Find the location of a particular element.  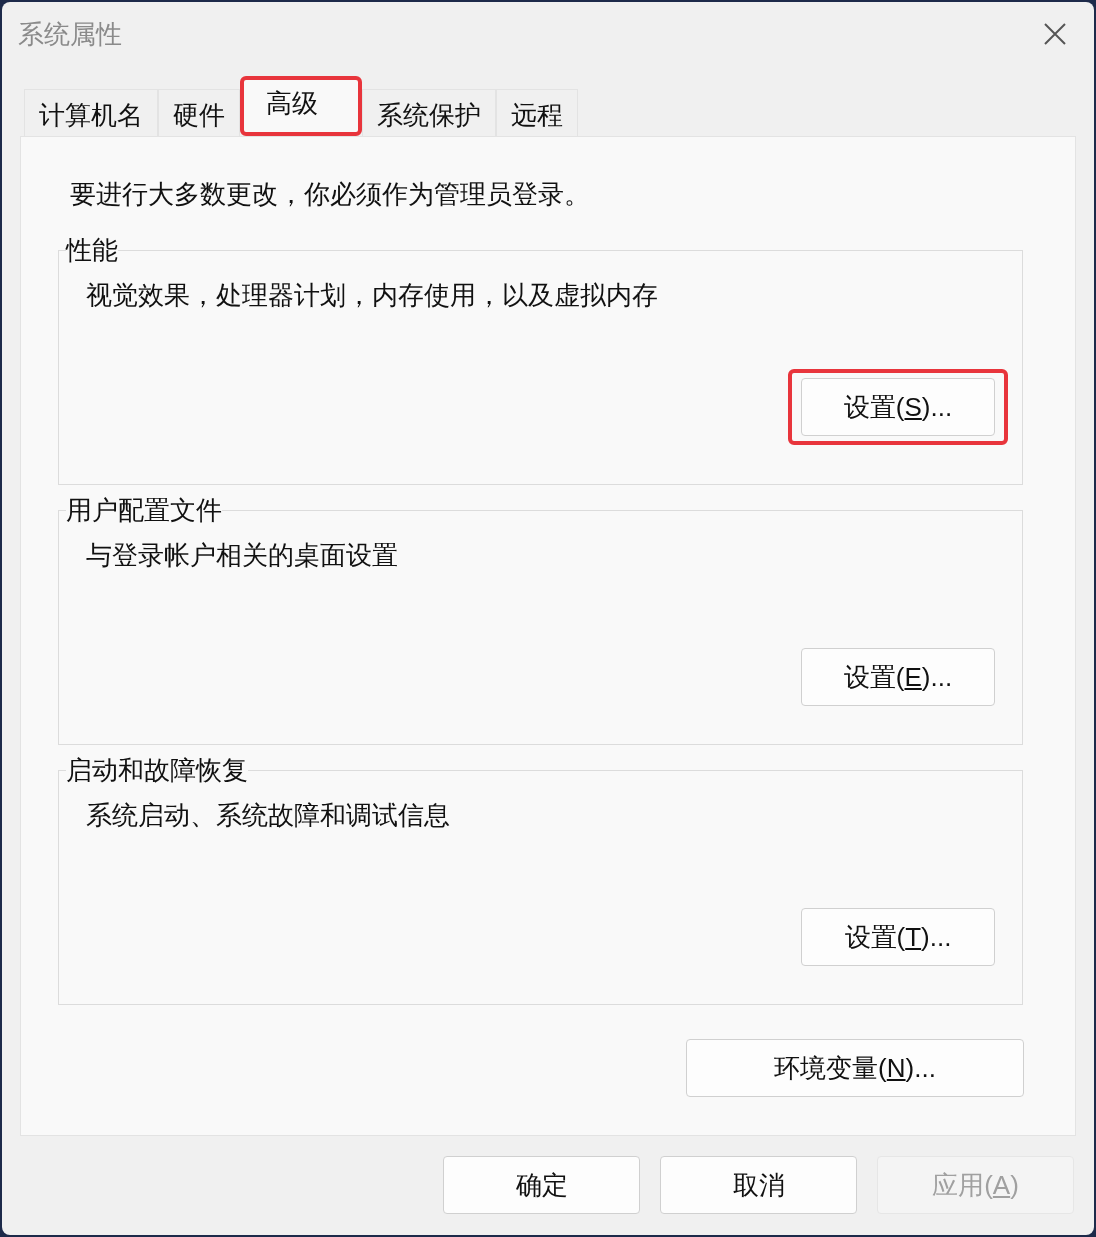

group-description: 视觉效果，处理器计划，内存使用，以及虚拟内存 is located at coordinates (372, 295).